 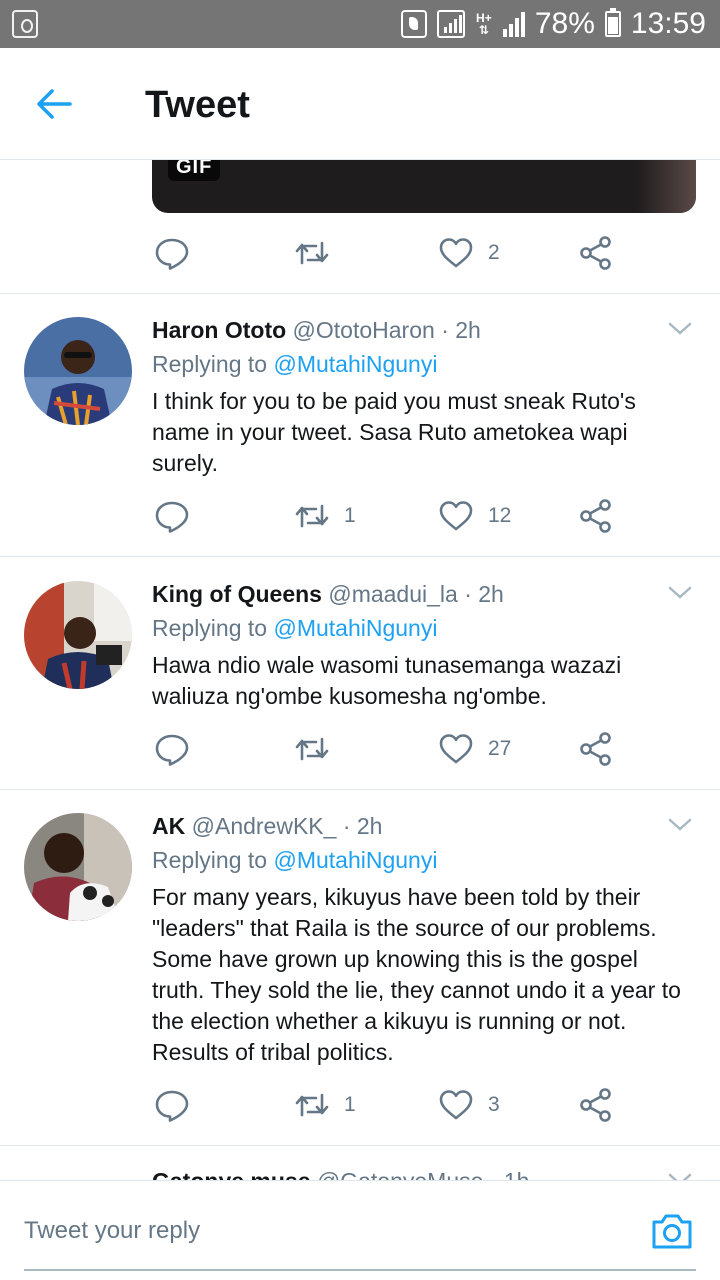 What do you see at coordinates (500, 515) in the screenshot?
I see `like-count: 12` at bounding box center [500, 515].